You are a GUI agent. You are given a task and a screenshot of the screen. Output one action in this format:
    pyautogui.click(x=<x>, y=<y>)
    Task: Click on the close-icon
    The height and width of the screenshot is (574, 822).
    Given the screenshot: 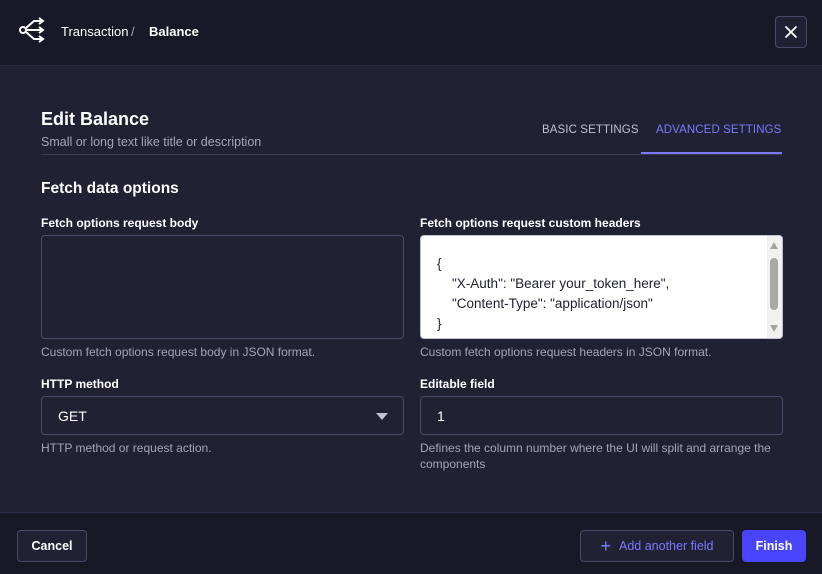 What is the action you would take?
    pyautogui.click(x=791, y=32)
    